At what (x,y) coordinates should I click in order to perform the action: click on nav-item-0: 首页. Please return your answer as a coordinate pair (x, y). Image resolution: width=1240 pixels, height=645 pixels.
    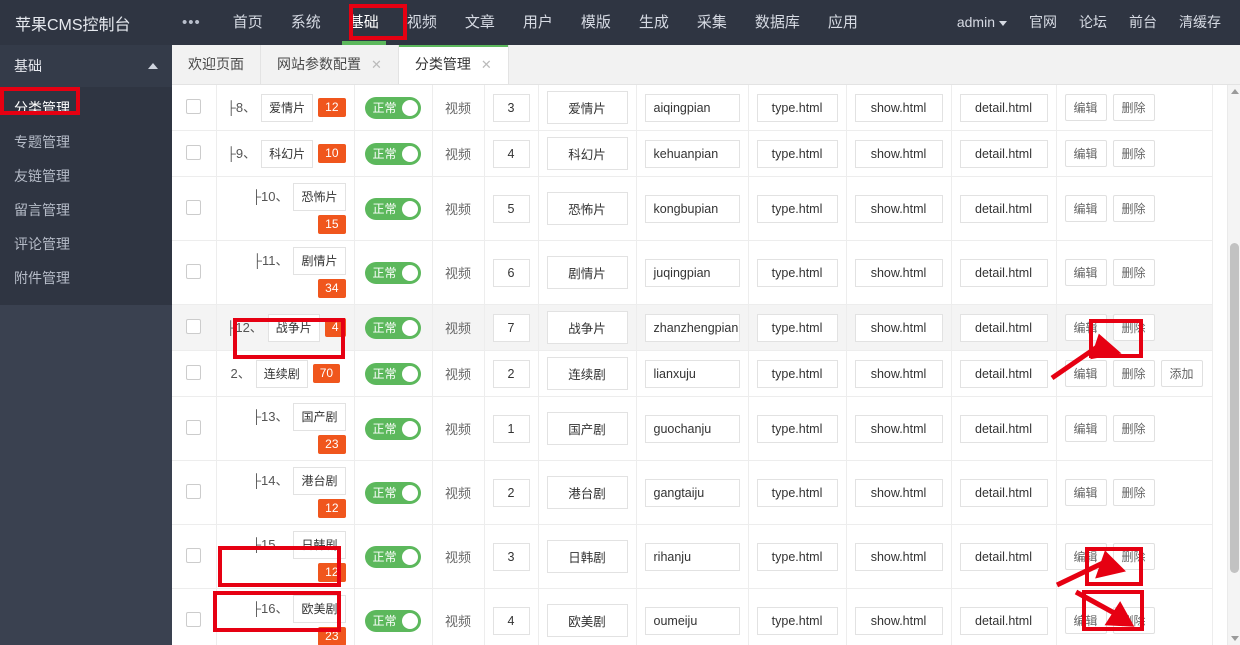
    Looking at the image, I should click on (248, 22).